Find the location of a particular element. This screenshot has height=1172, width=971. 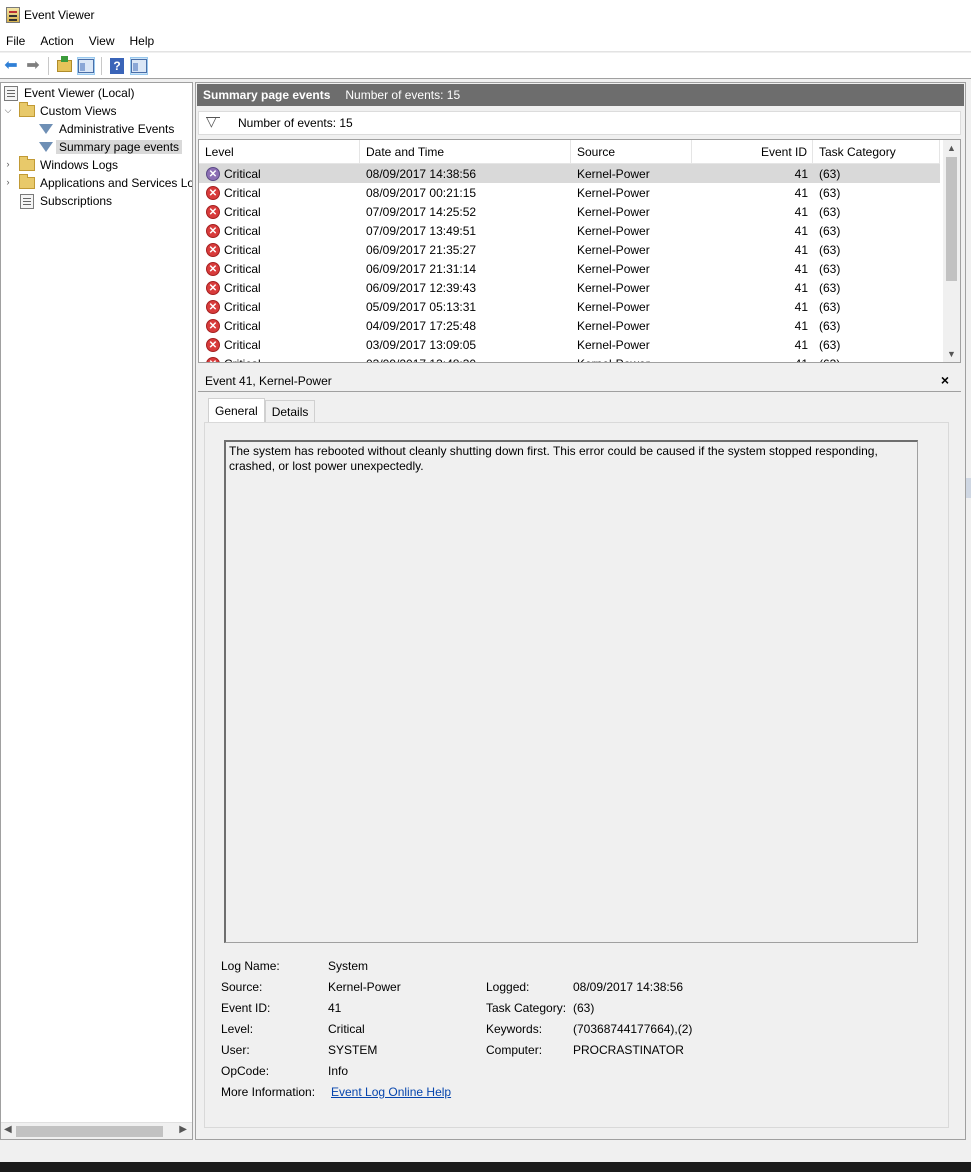

up-one-level-button is located at coordinates (64, 65).